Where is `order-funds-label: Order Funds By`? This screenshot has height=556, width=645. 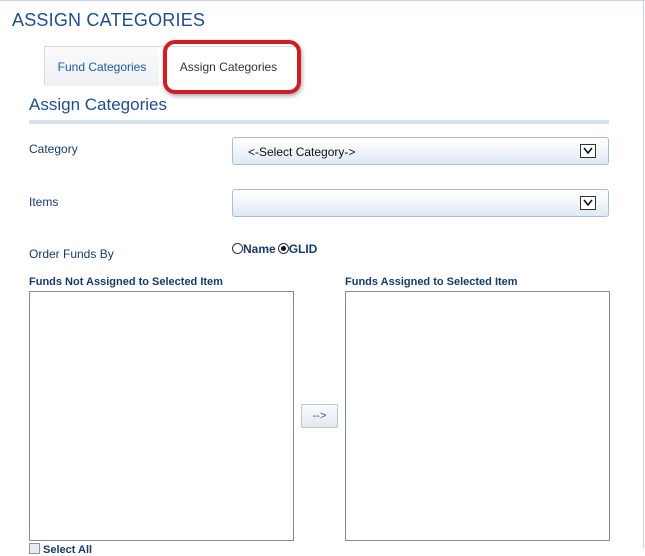 order-funds-label: Order Funds By is located at coordinates (71, 254).